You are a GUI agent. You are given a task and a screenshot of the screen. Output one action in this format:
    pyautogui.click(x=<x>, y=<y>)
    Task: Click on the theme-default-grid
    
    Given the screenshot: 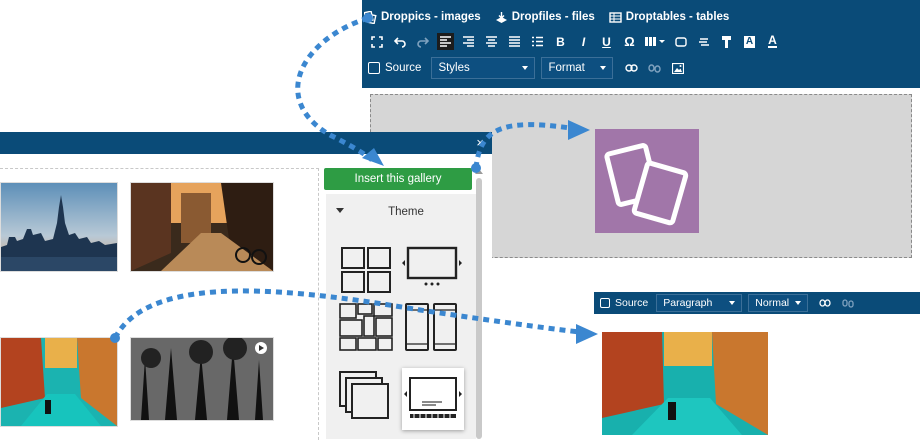 What is the action you would take?
    pyautogui.click(x=366, y=270)
    